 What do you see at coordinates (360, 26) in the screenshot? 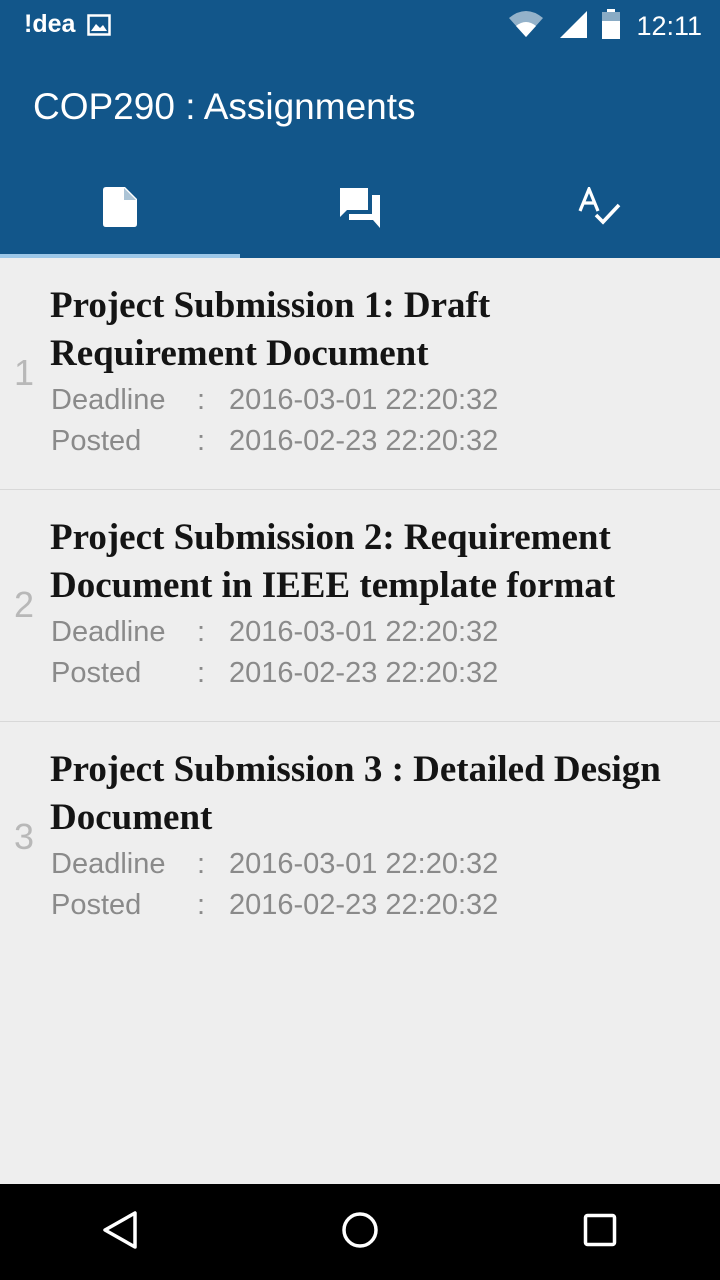
I see `status-bar: !dea 12:11` at bounding box center [360, 26].